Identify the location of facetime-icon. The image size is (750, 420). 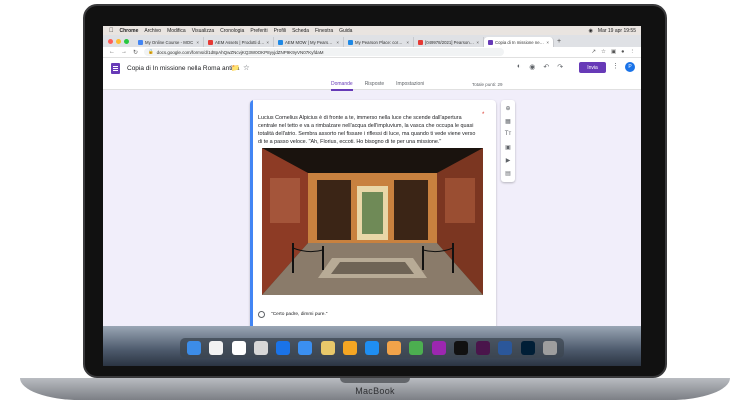
(394, 348).